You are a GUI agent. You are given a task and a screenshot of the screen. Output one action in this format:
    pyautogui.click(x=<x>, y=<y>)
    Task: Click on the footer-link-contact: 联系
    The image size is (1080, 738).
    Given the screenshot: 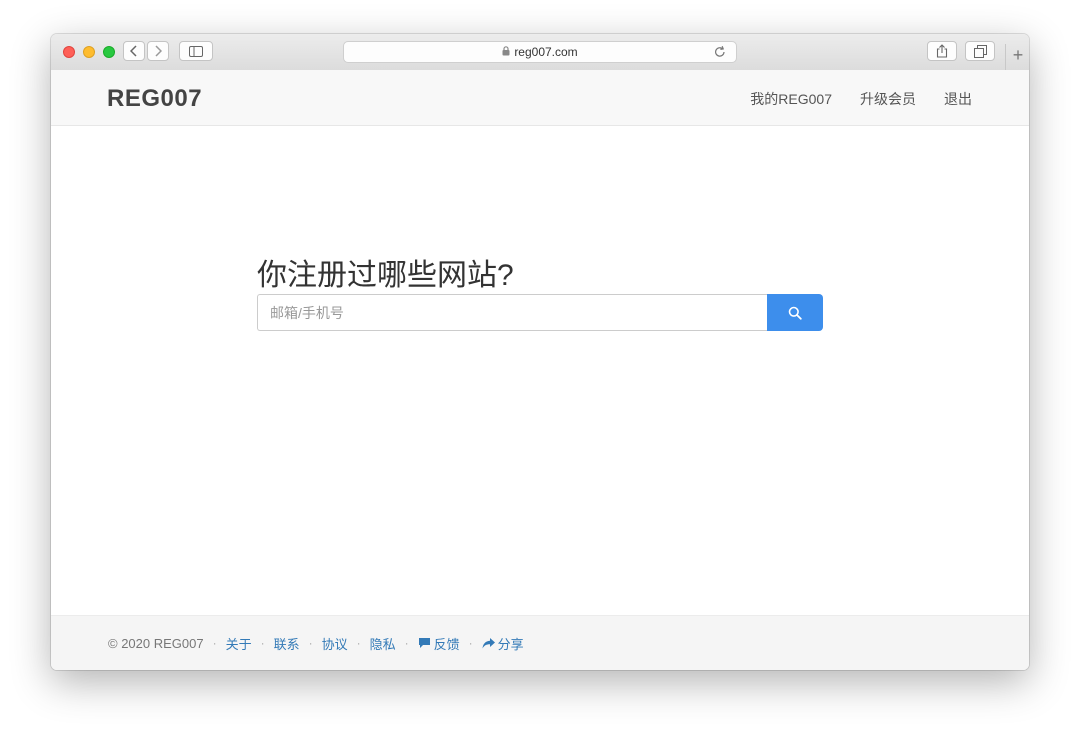 What is the action you would take?
    pyautogui.click(x=287, y=643)
    